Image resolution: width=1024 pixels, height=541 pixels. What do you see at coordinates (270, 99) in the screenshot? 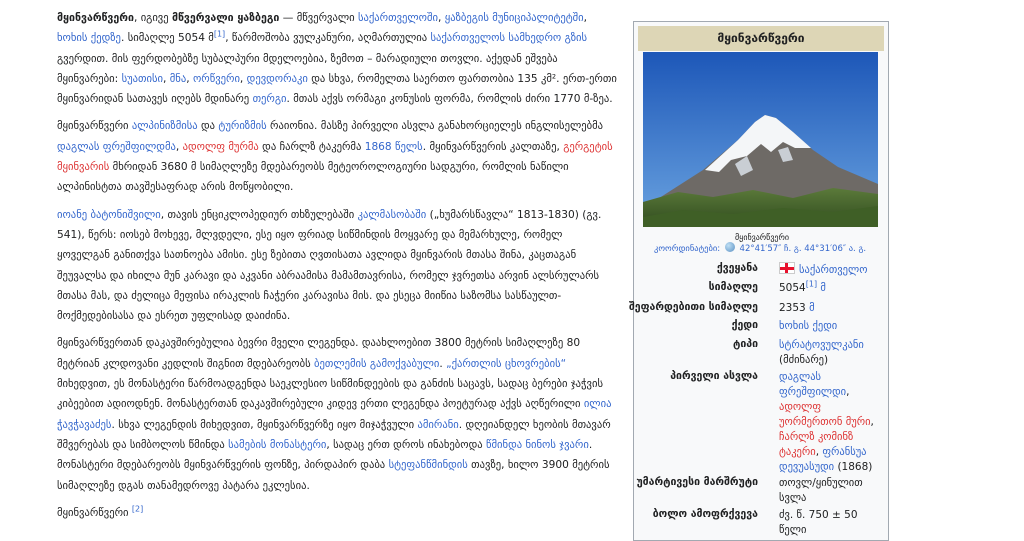
I see `link-terek-river: თერგი` at bounding box center [270, 99].